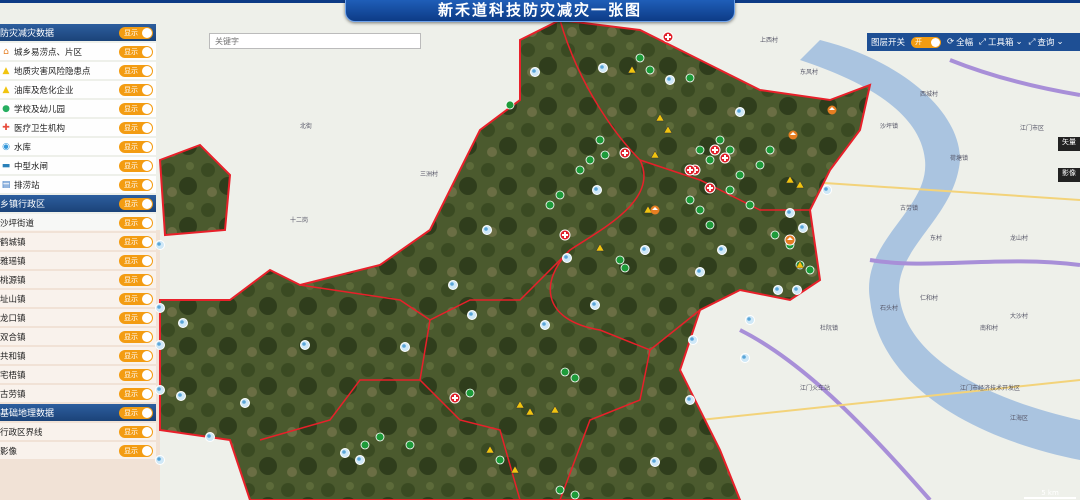  I want to click on query-button: ⤢ 查询 ⌄, so click(1046, 42).